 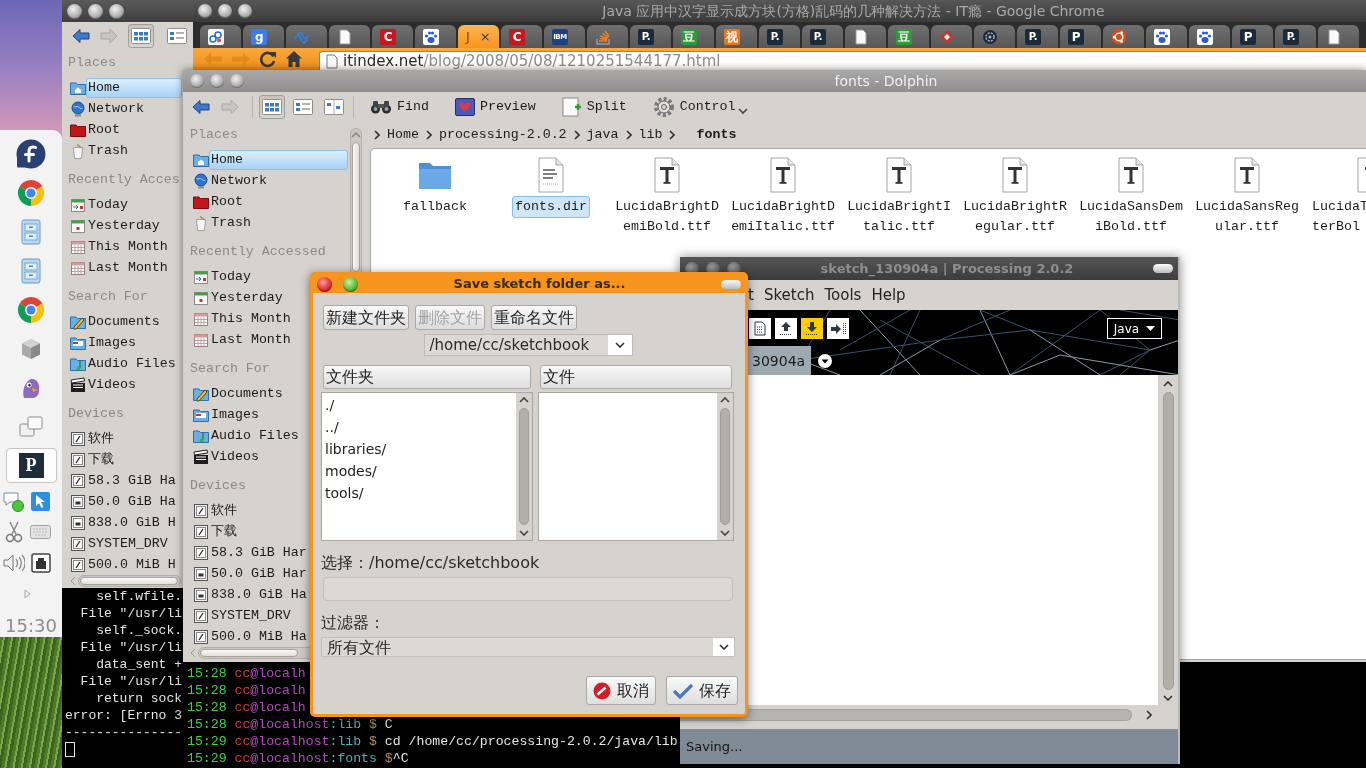 What do you see at coordinates (13, 563) in the screenshot?
I see `speaker-icon` at bounding box center [13, 563].